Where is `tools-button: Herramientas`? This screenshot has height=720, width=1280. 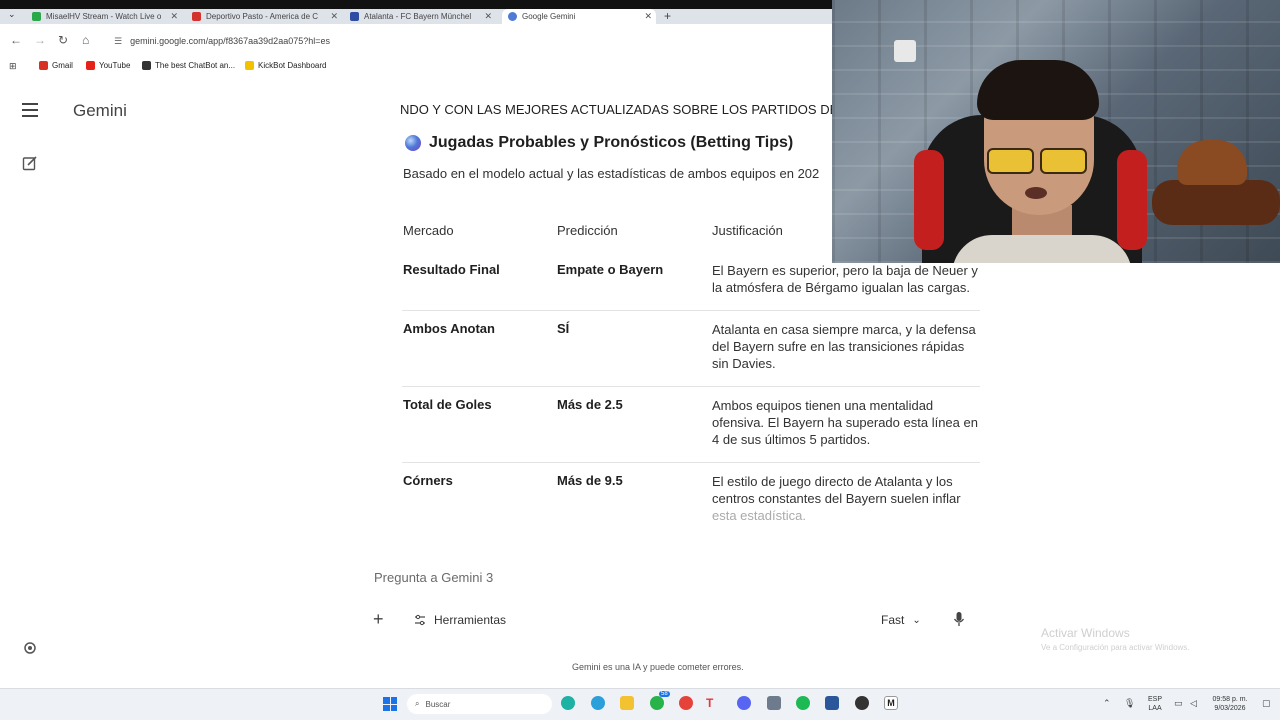
tools-button: Herramientas is located at coordinates (460, 620).